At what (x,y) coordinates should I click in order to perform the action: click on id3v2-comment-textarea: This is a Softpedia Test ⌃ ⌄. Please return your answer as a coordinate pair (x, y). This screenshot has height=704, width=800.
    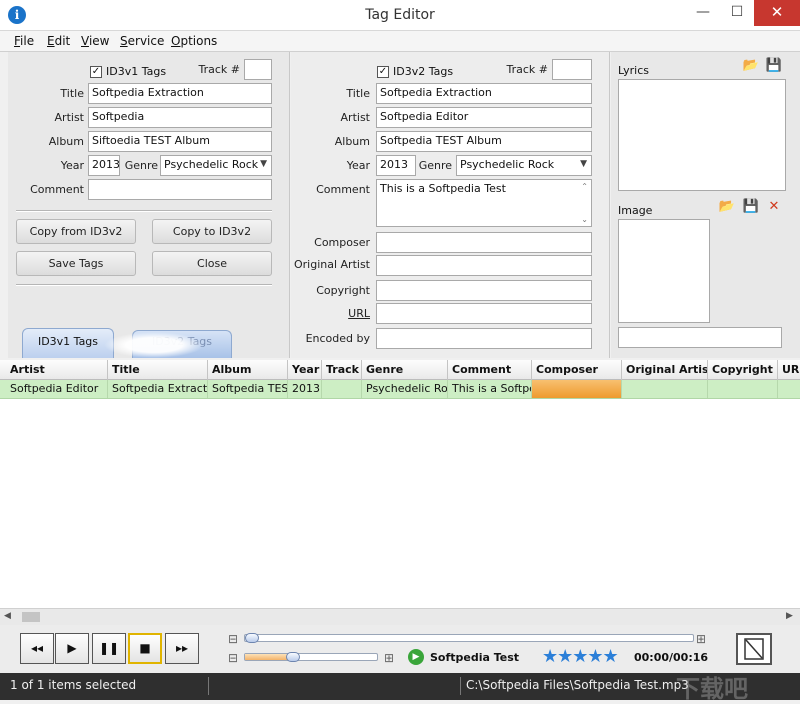
    Looking at the image, I should click on (484, 203).